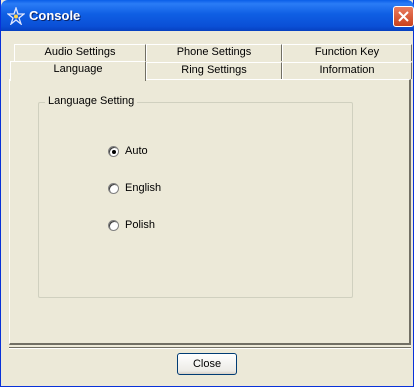 The width and height of the screenshot is (414, 387). What do you see at coordinates (136, 151) in the screenshot?
I see `radio-label: Auto` at bounding box center [136, 151].